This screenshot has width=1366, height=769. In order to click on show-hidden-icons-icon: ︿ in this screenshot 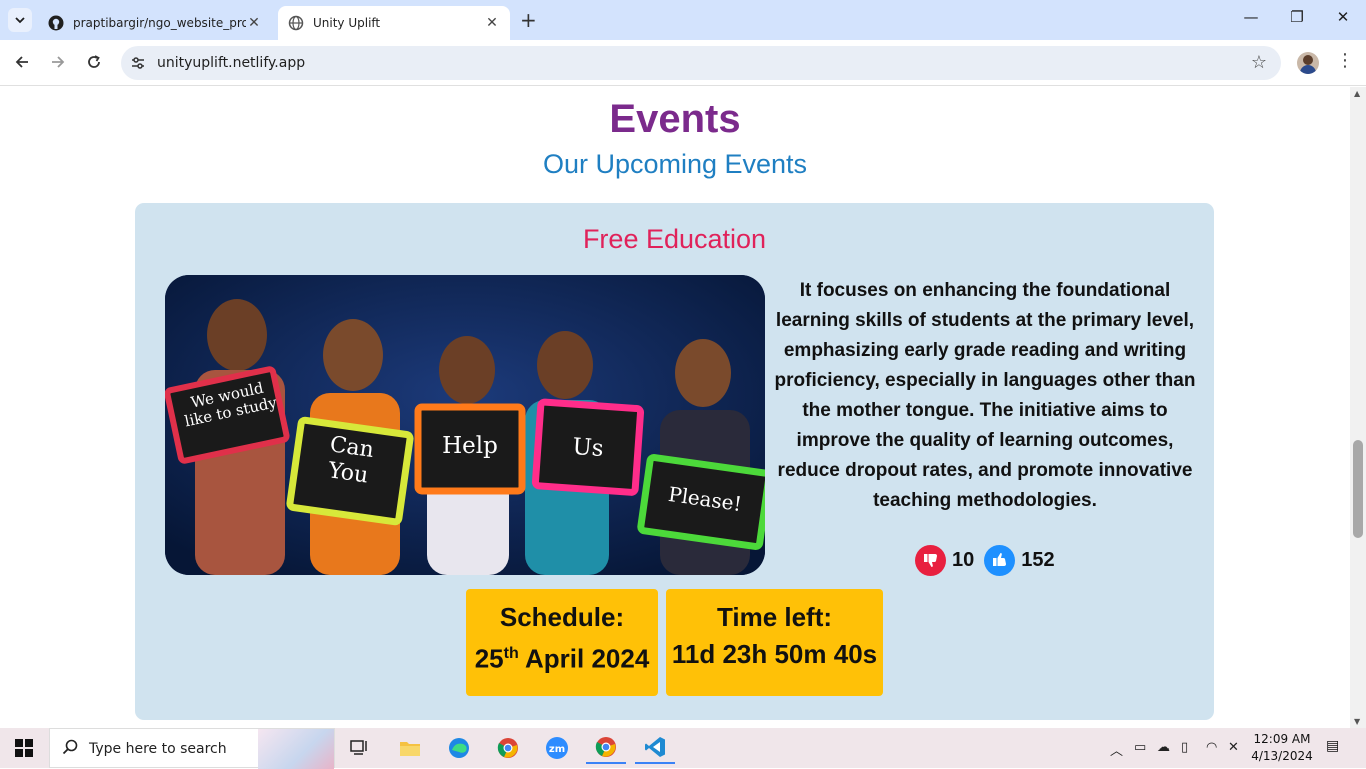, I will do `click(1116, 749)`.